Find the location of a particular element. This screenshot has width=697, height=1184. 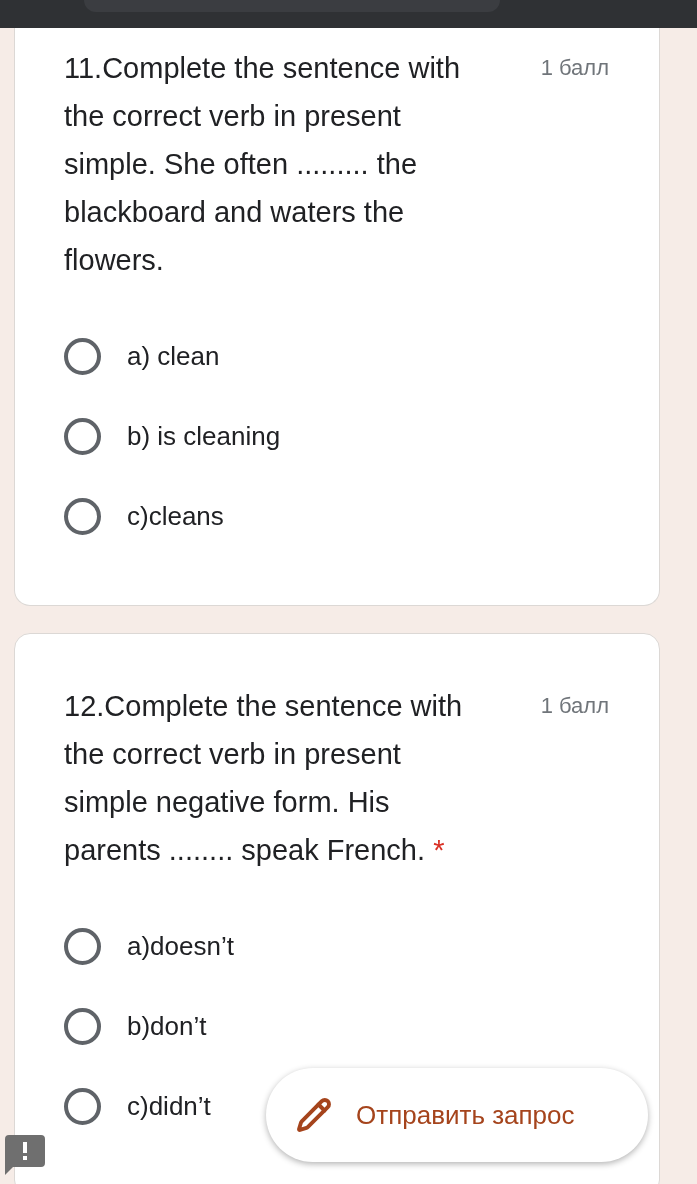

question-text: 11.Complete the sentence with the correct verb in present simple. She often ......... the blackboard and waters the flowers. is located at coordinates (263, 164).